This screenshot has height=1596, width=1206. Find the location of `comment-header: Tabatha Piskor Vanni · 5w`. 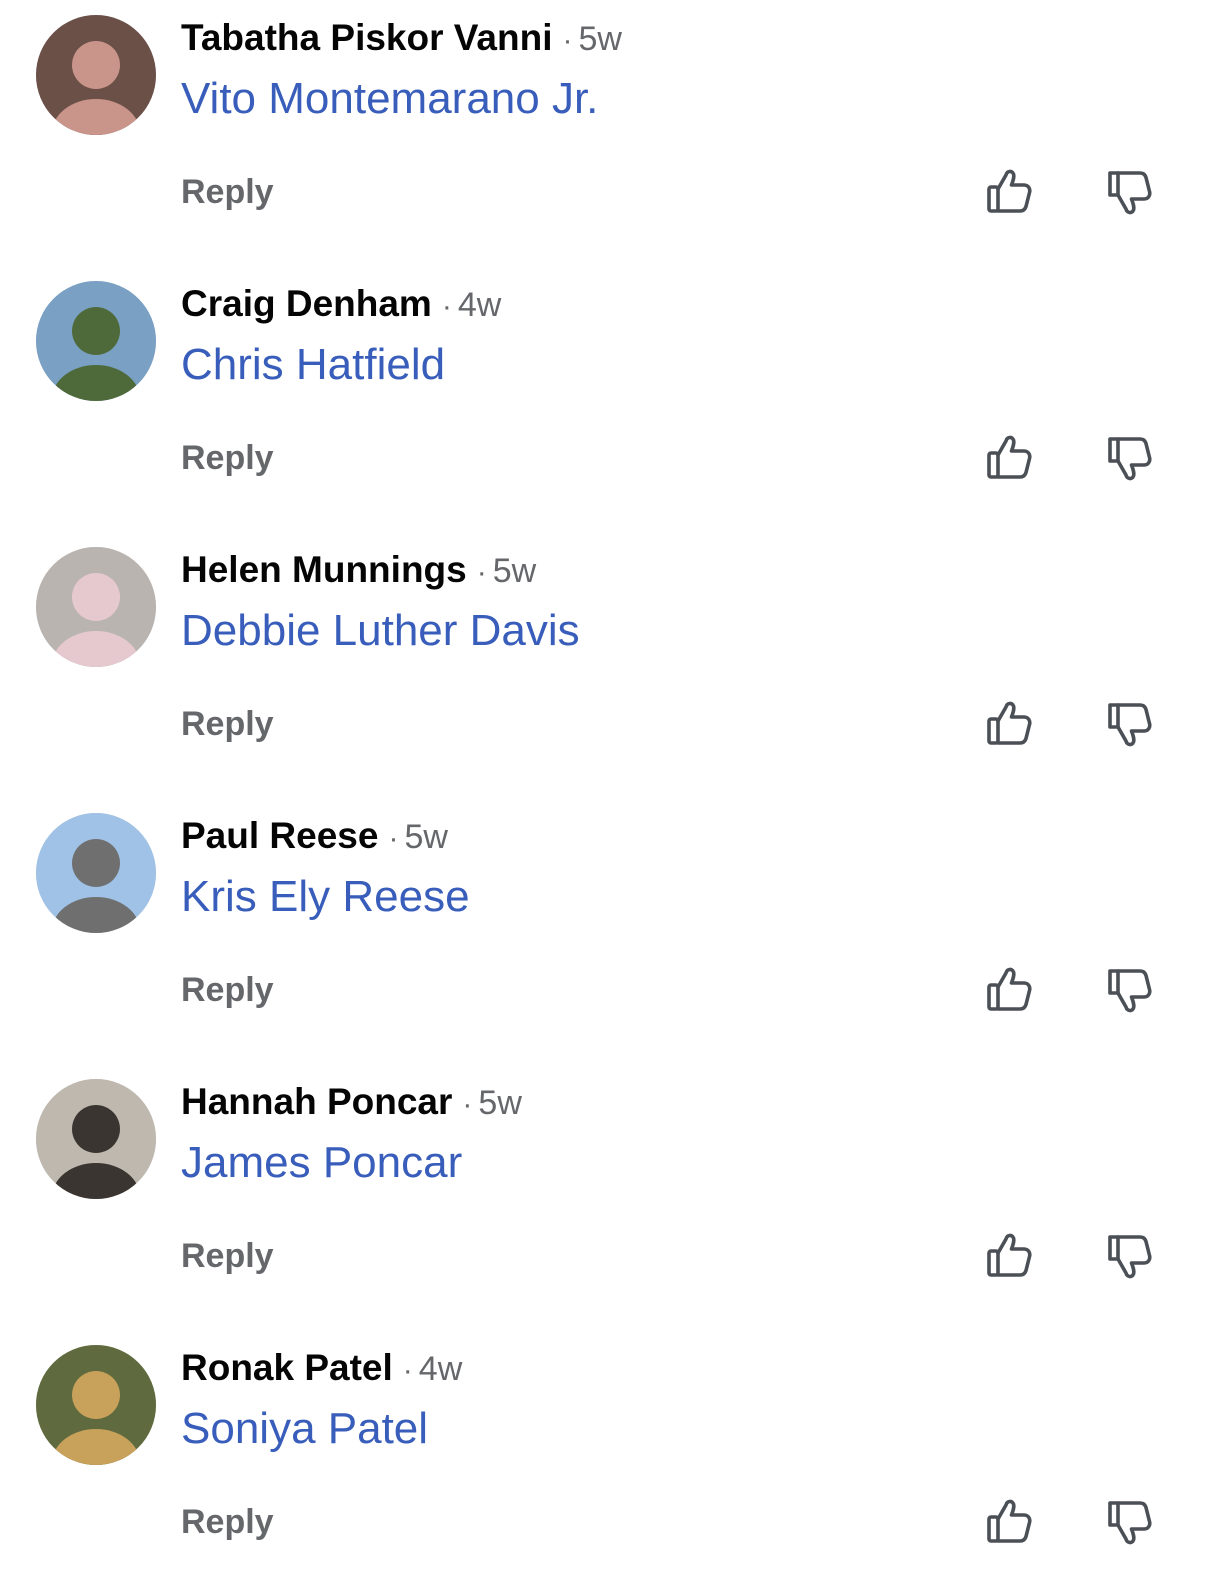

comment-header: Tabatha Piskor Vanni · 5w is located at coordinates (401, 42).